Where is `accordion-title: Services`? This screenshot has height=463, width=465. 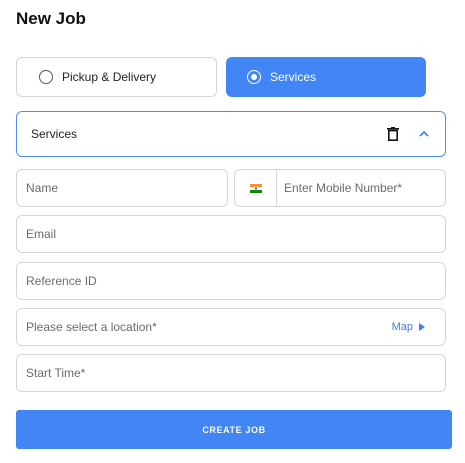
accordion-title: Services is located at coordinates (54, 134).